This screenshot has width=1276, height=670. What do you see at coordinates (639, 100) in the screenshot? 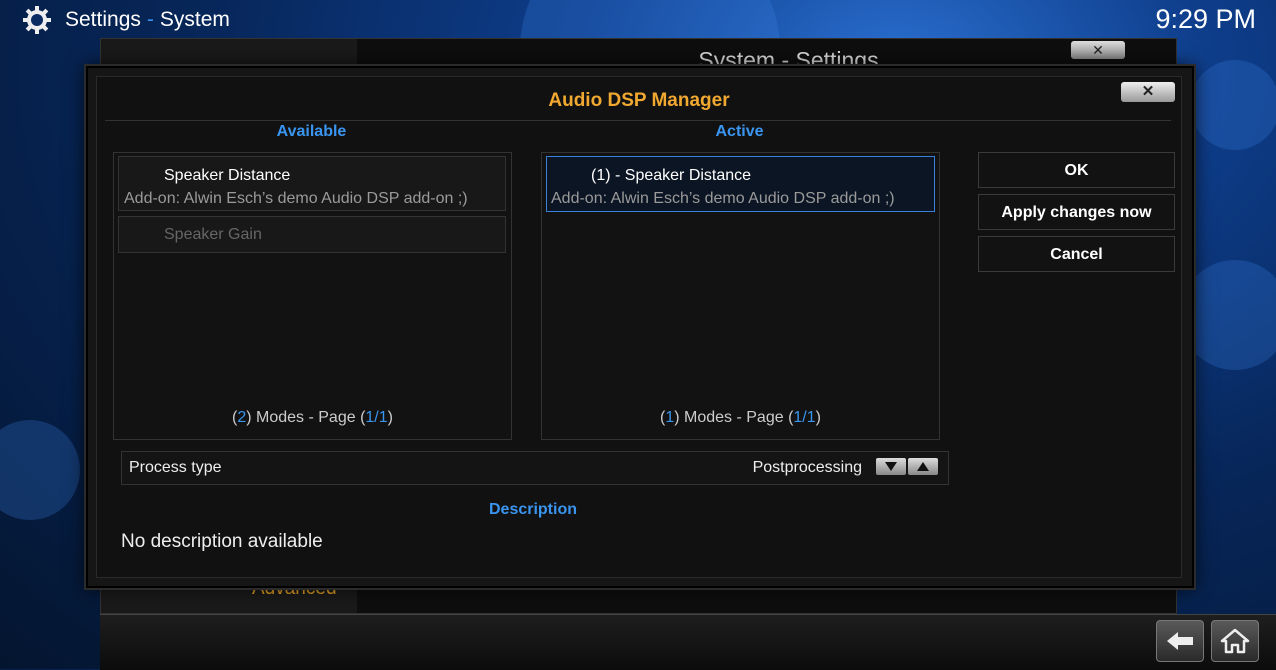
I see `dialog-title: Audio DSP Manager` at bounding box center [639, 100].